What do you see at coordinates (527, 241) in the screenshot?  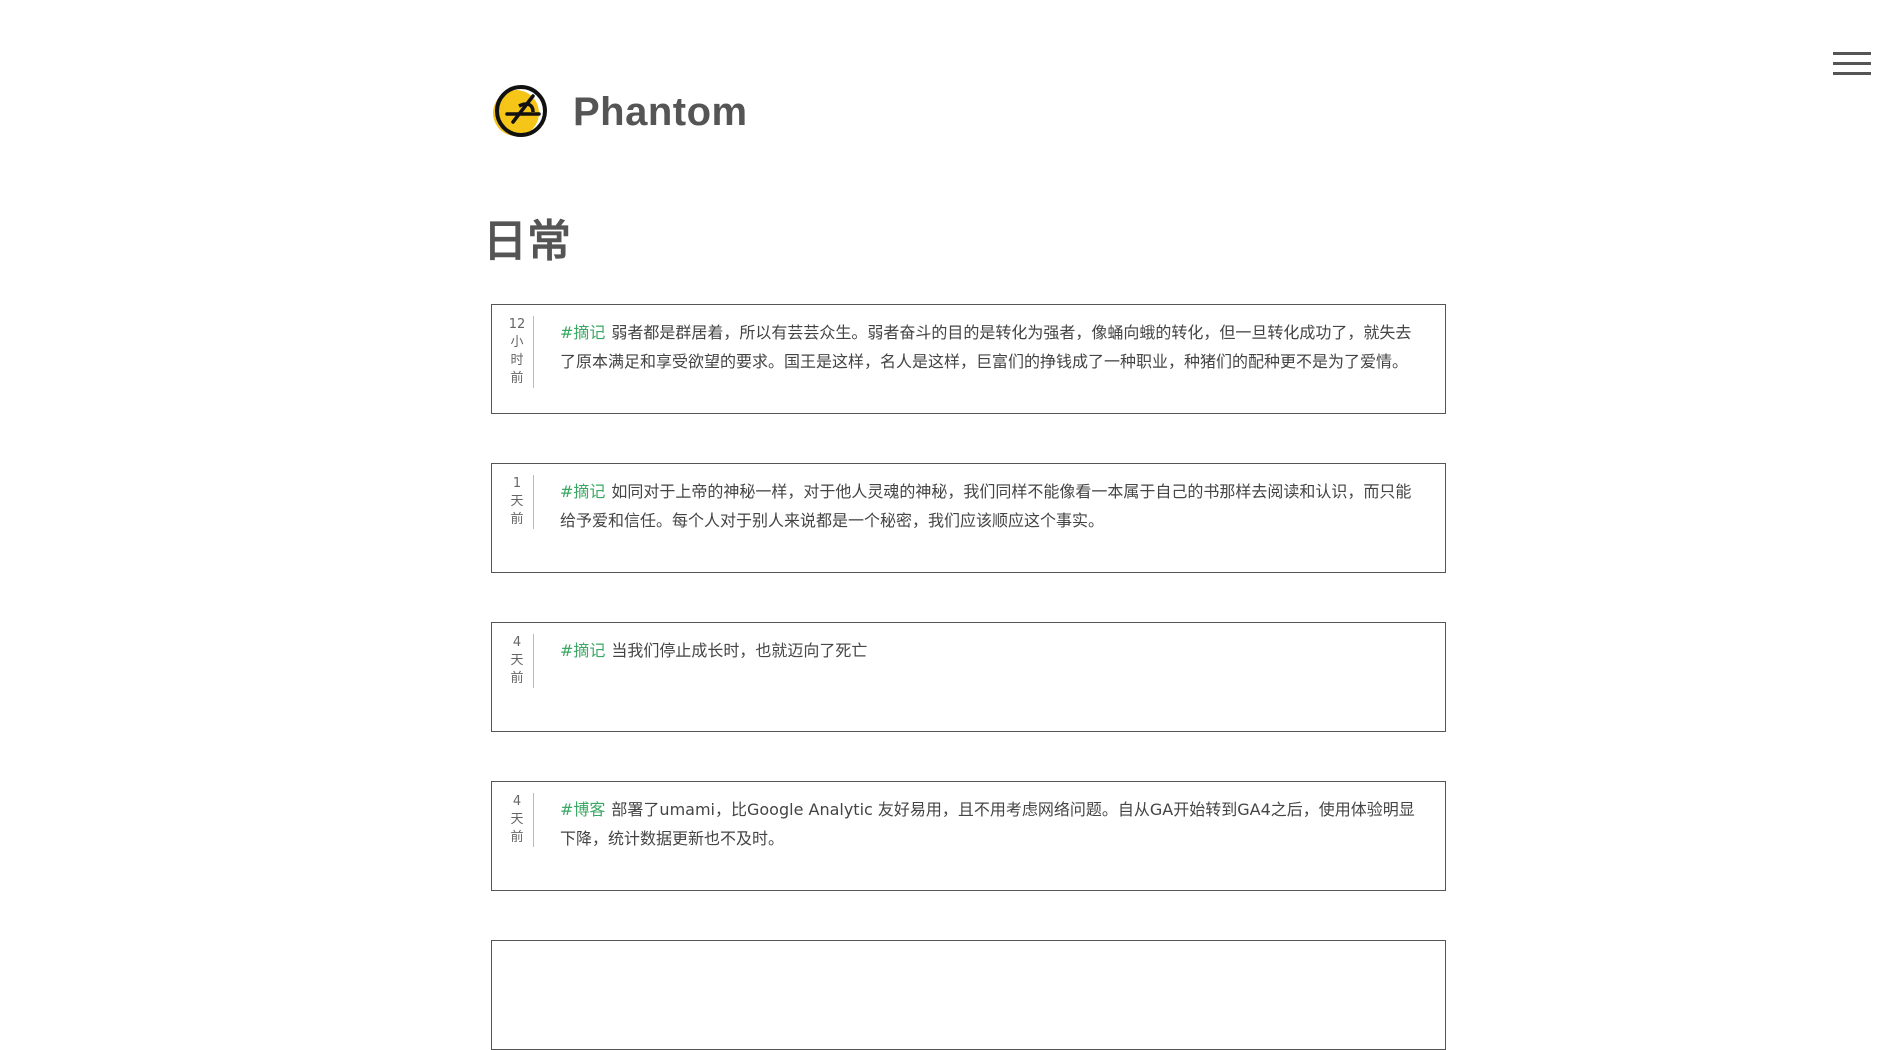 I see `page-title: 日常` at bounding box center [527, 241].